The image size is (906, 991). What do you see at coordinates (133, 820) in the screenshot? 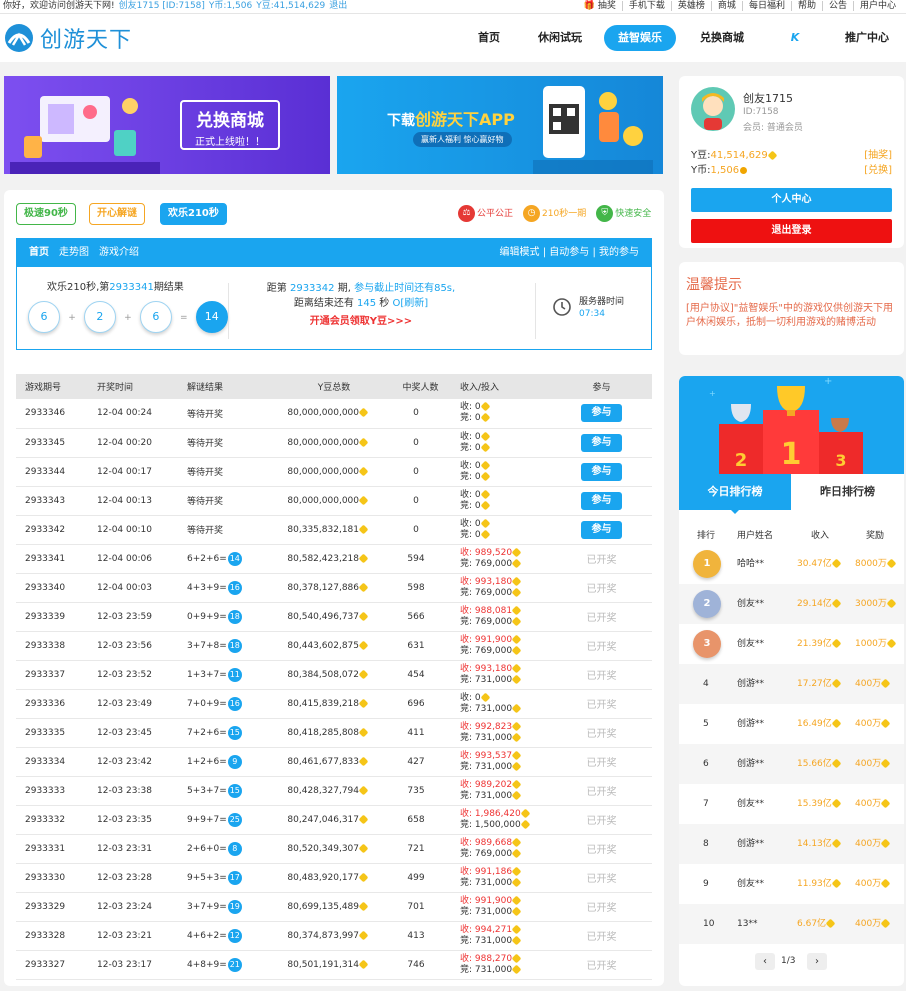
I see `time-cell: 12-03 23:35` at bounding box center [133, 820].